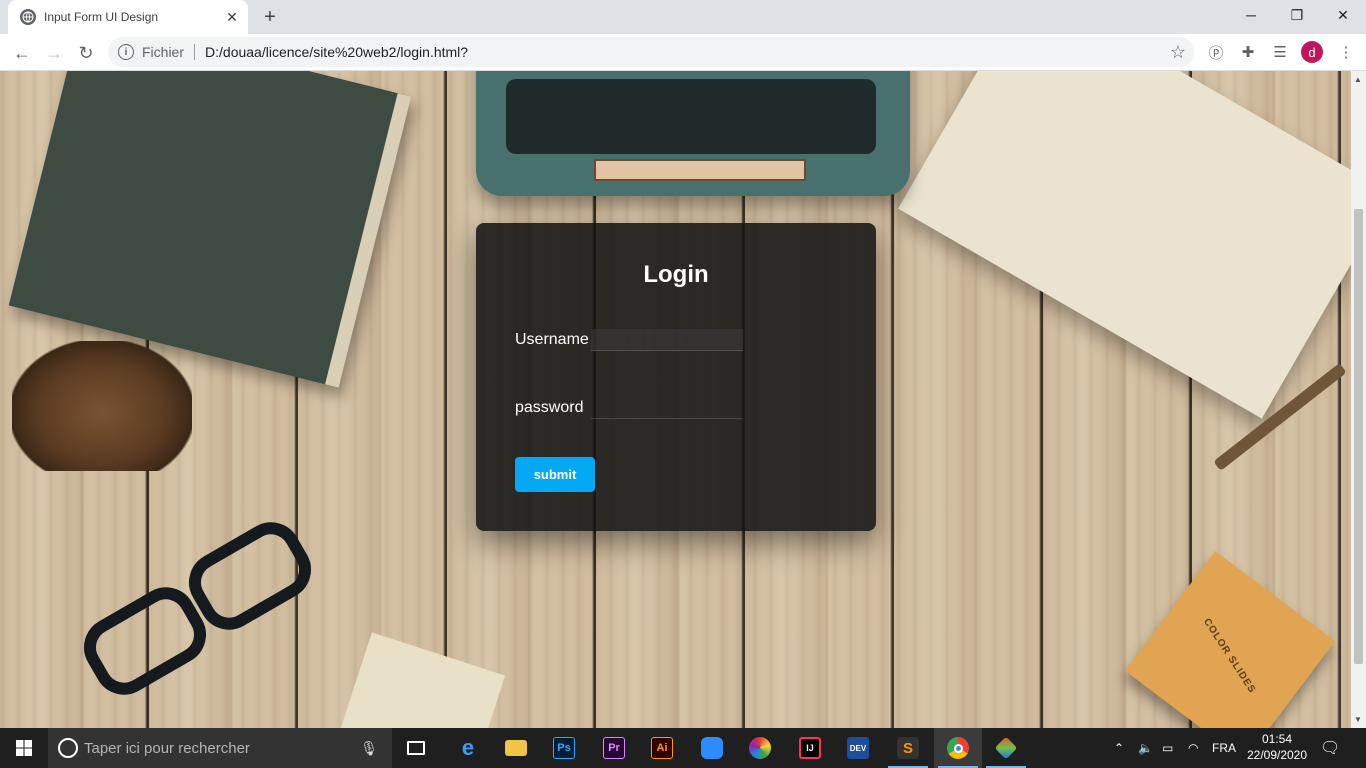 The image size is (1366, 768). I want to click on photoshop-icon: Ps, so click(564, 748).